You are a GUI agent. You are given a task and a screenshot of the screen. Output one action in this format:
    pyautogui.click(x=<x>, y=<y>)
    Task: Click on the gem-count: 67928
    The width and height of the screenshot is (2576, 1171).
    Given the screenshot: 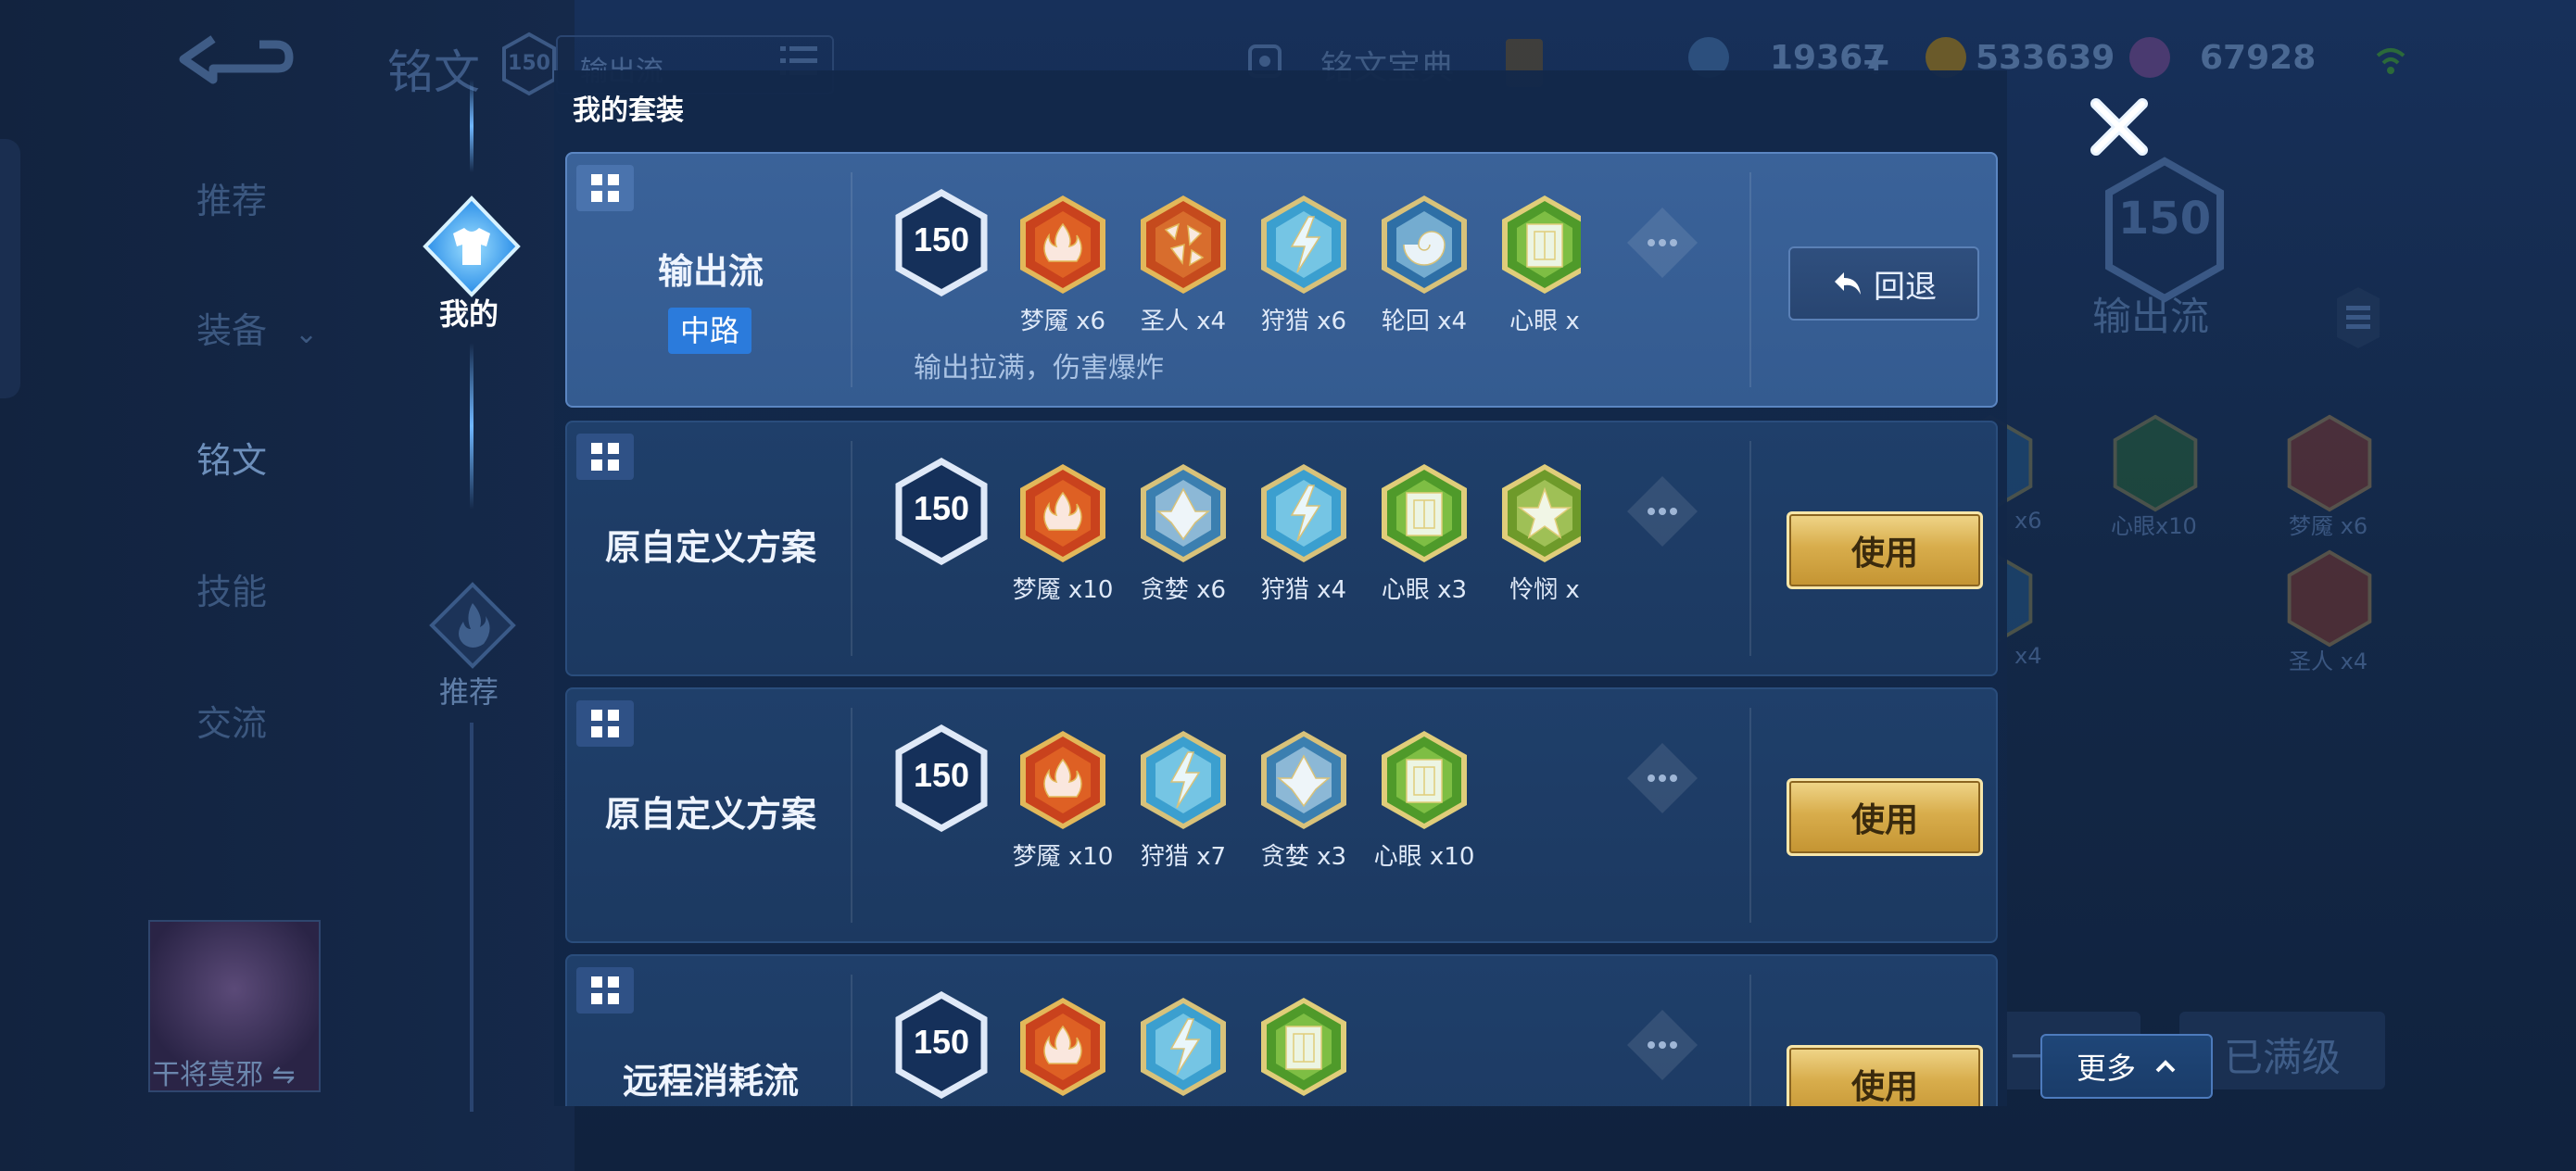 What is the action you would take?
    pyautogui.click(x=2259, y=58)
    